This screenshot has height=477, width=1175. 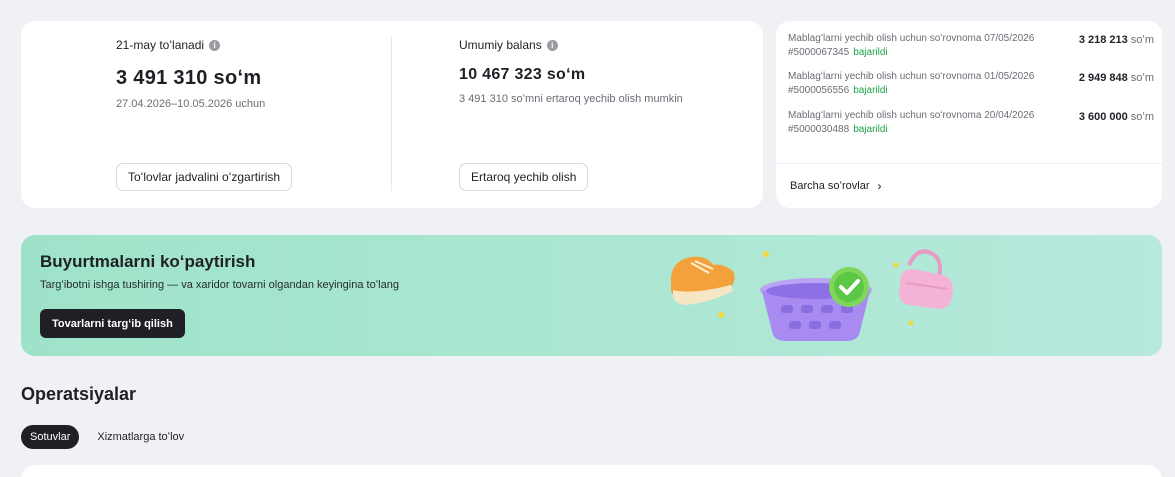 What do you see at coordinates (112, 323) in the screenshot?
I see `promote-products-button: Tovarlarni targʻib qilish` at bounding box center [112, 323].